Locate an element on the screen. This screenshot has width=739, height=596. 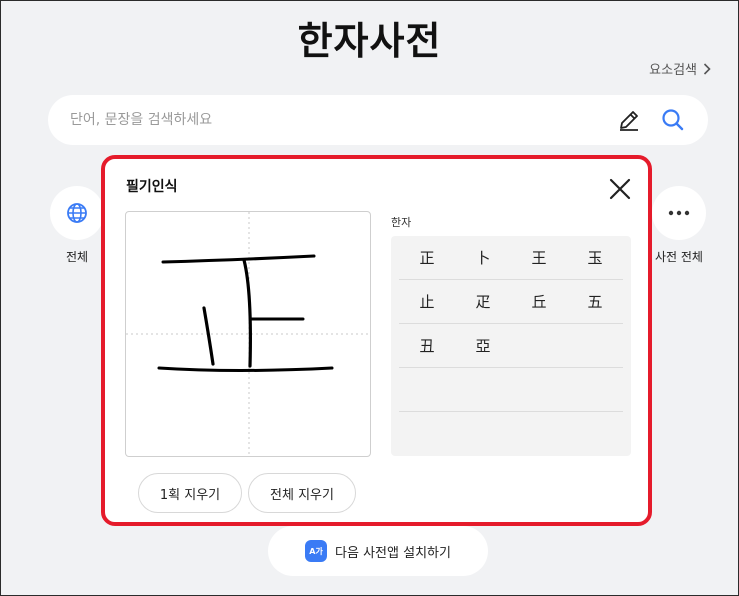
handwriting-title: 필기인식 is located at coordinates (152, 187).